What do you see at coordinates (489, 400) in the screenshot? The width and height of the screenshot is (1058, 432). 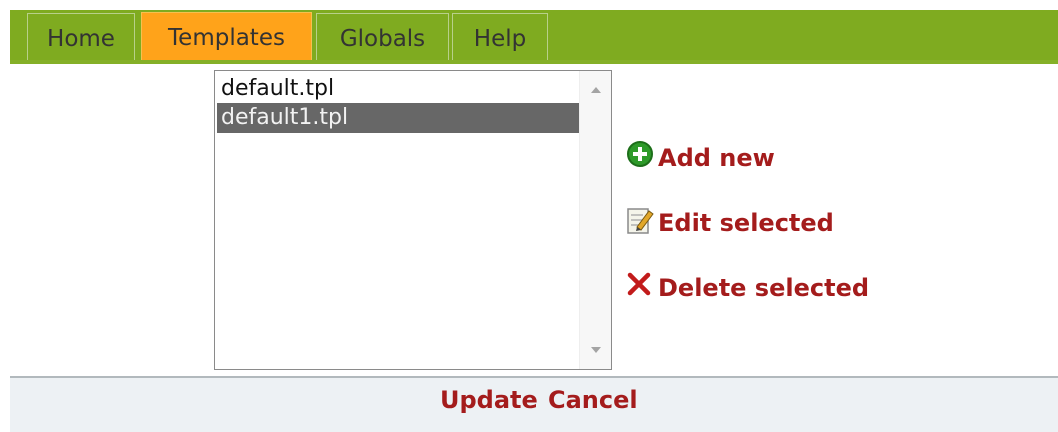 I see `update-link: Update` at bounding box center [489, 400].